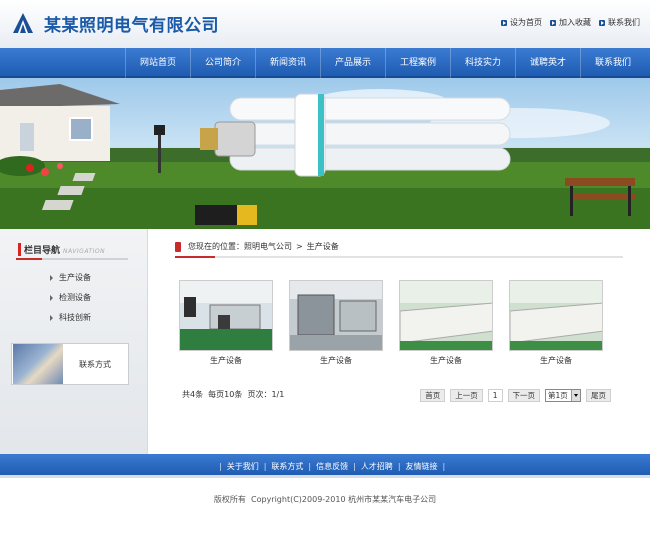 This screenshot has width=650, height=549. What do you see at coordinates (70, 364) in the screenshot?
I see `contact-banner: 联系方式` at bounding box center [70, 364].